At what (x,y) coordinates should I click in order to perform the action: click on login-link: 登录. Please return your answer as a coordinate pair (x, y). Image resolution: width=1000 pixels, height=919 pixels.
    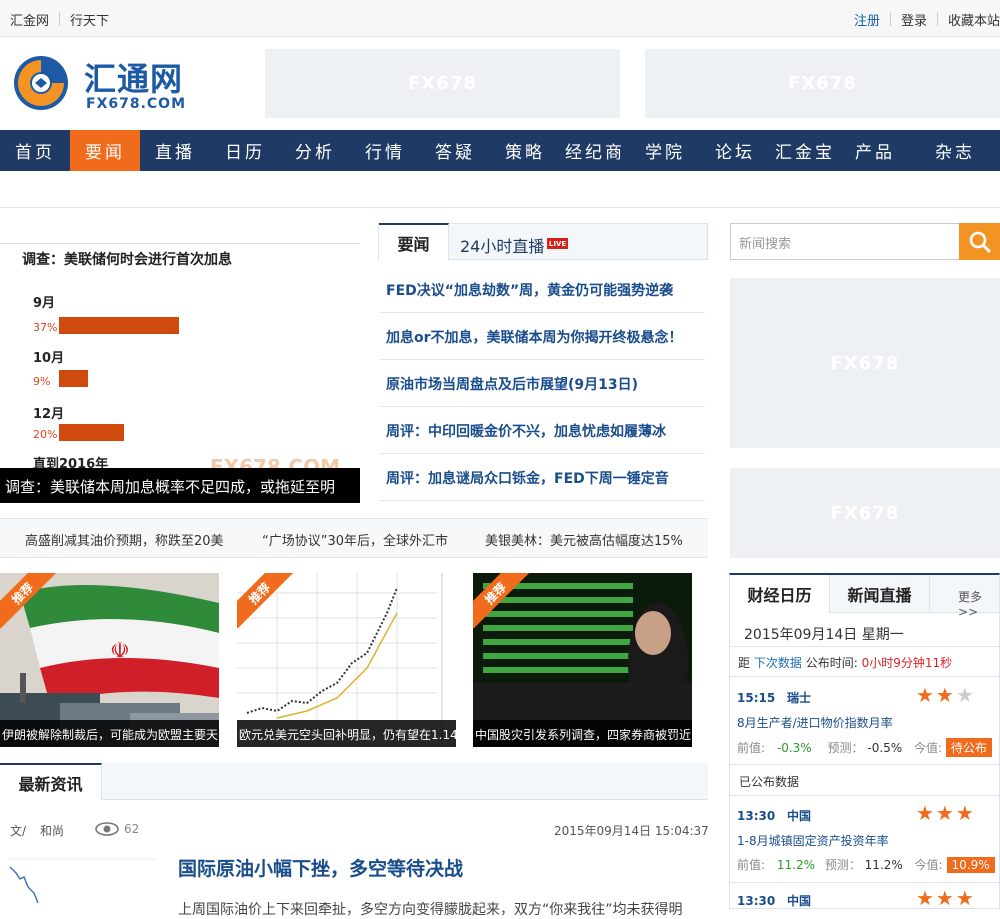
    Looking at the image, I should click on (914, 19).